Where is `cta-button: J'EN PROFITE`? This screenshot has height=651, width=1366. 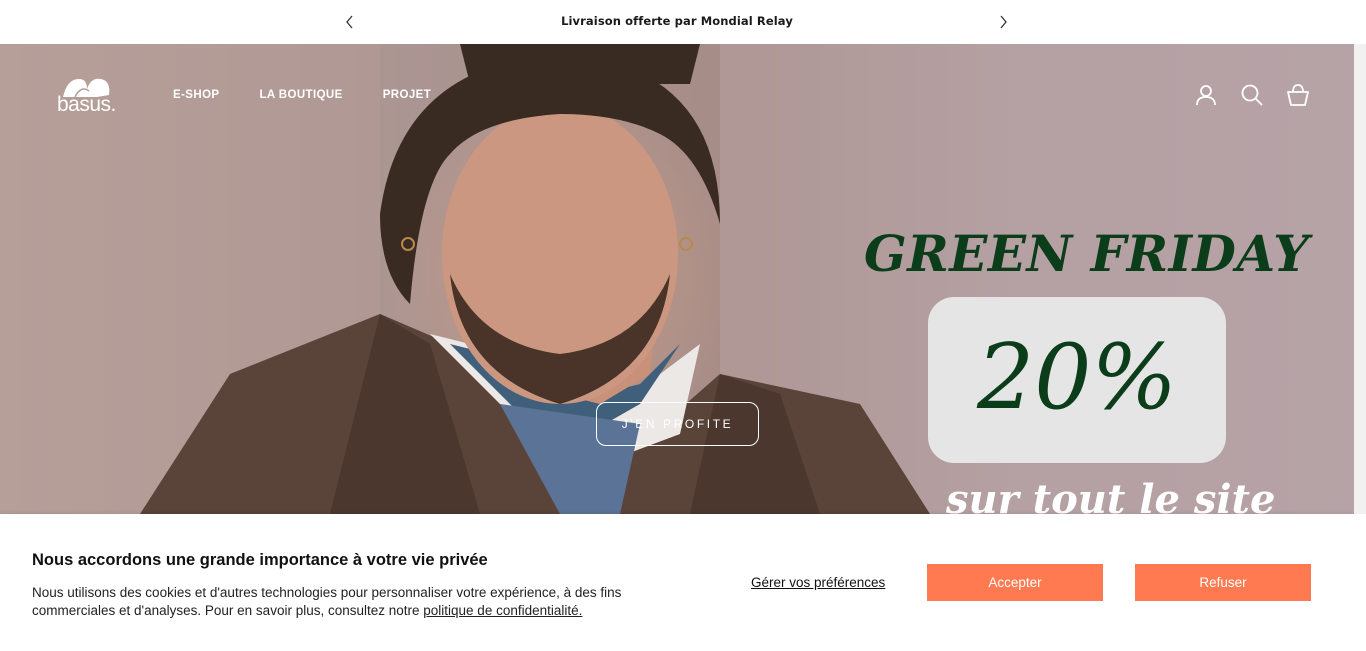 cta-button: J'EN PROFITE is located at coordinates (677, 424).